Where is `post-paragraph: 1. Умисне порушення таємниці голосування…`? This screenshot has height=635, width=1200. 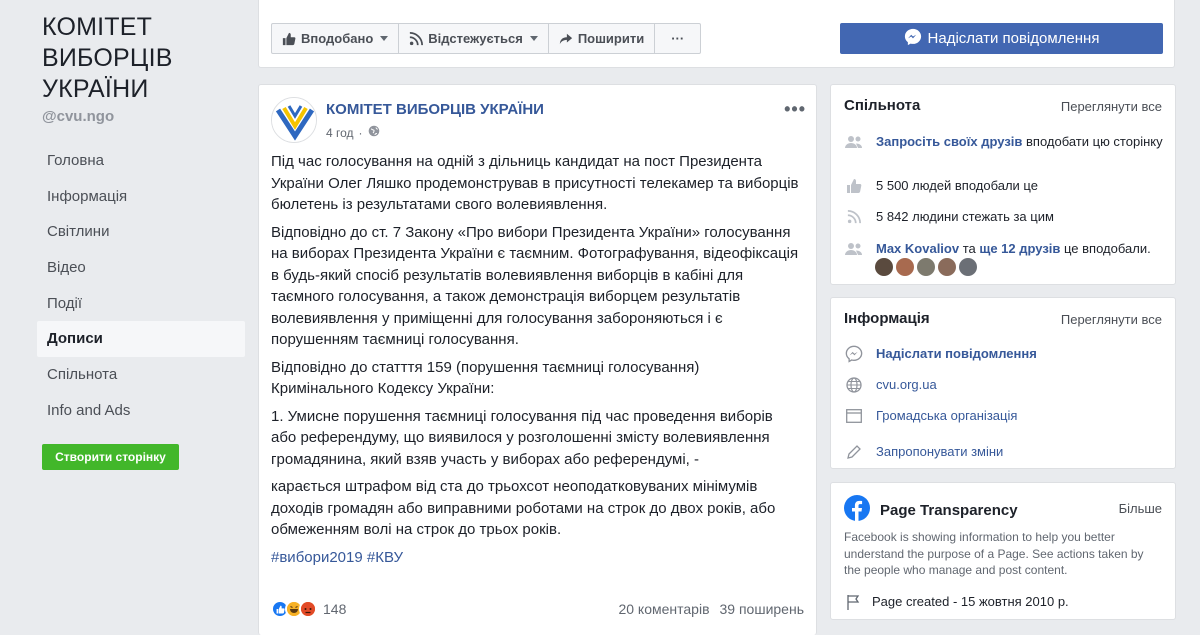 post-paragraph: 1. Умисне порушення таємниці голосування… is located at coordinates (522, 437).